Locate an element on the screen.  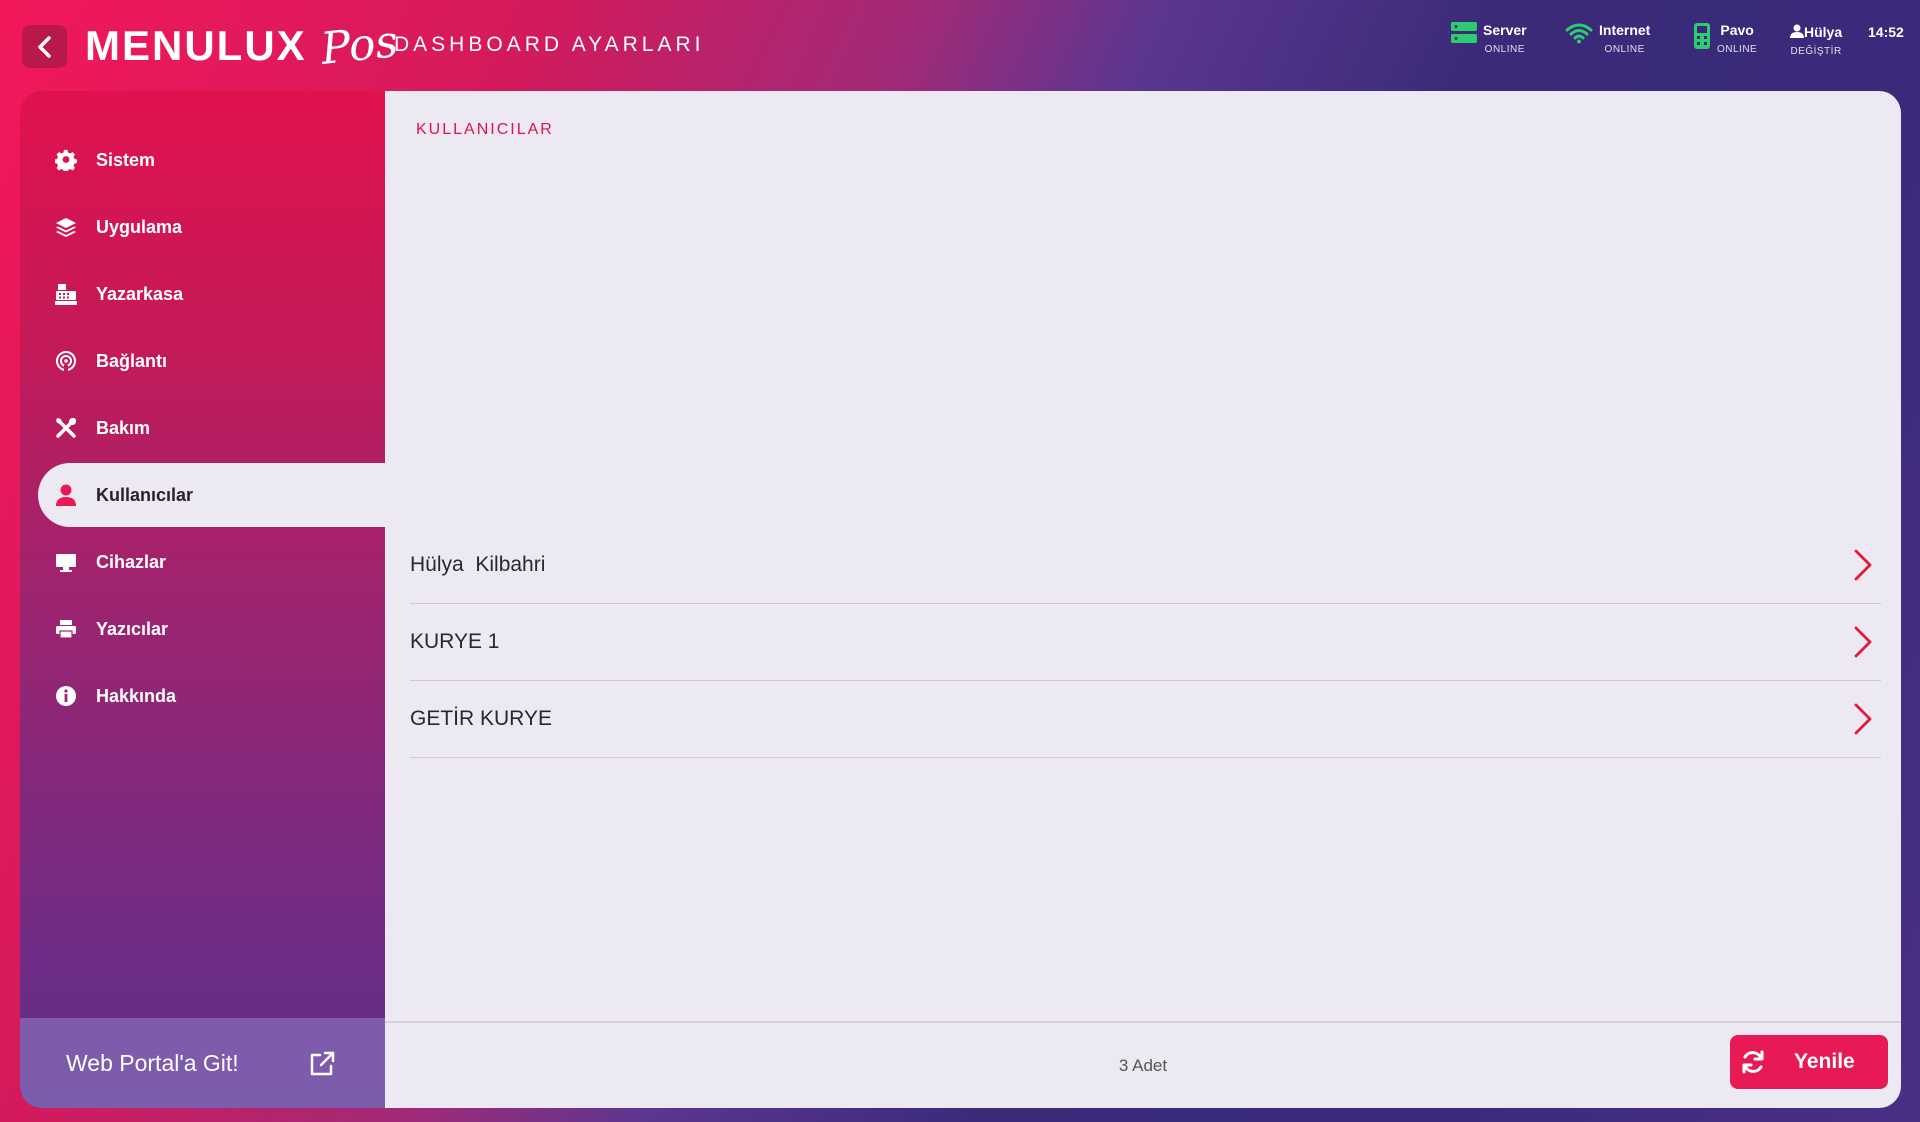
sidebar-item-baglanti: Bağlantı is located at coordinates (211, 361).